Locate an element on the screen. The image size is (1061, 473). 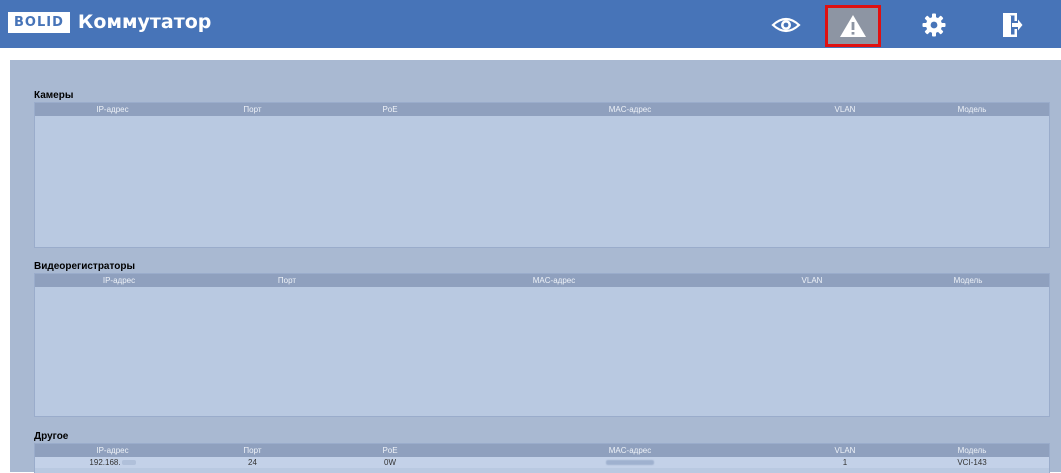
alerts-button is located at coordinates (853, 26).